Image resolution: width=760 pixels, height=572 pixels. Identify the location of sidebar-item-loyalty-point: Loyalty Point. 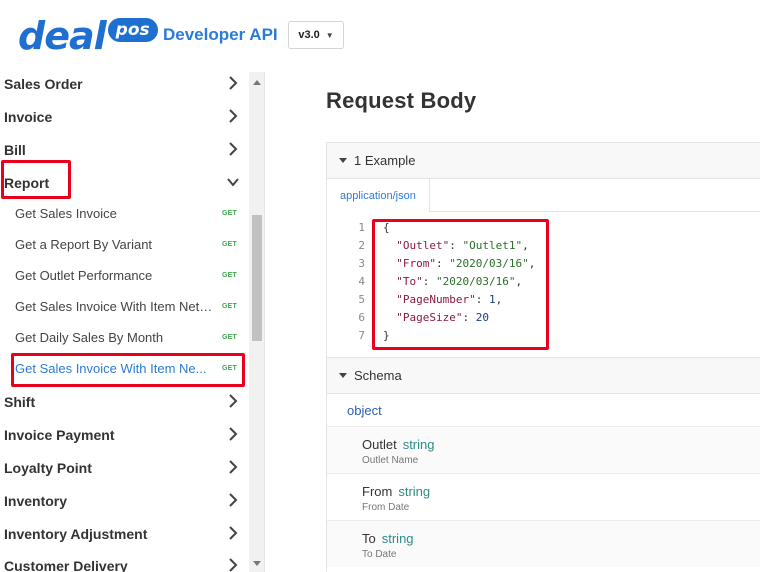
(124, 467).